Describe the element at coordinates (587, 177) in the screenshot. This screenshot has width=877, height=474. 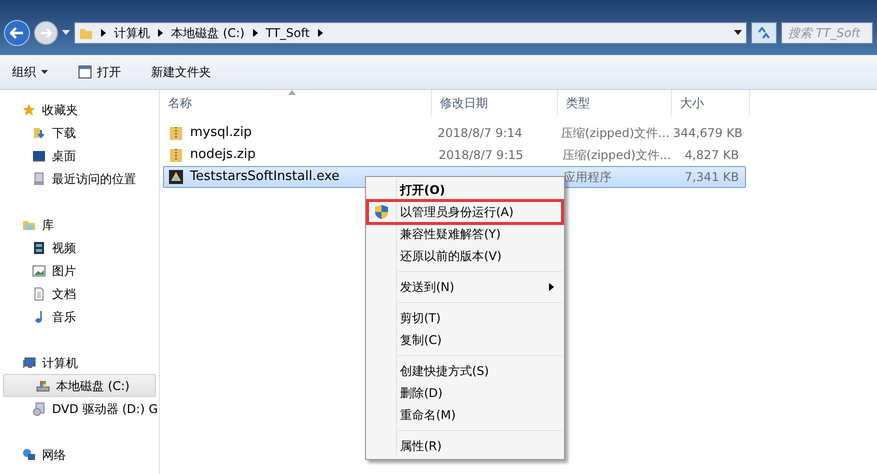
I see `type-cell-text: 应用程序` at that location.